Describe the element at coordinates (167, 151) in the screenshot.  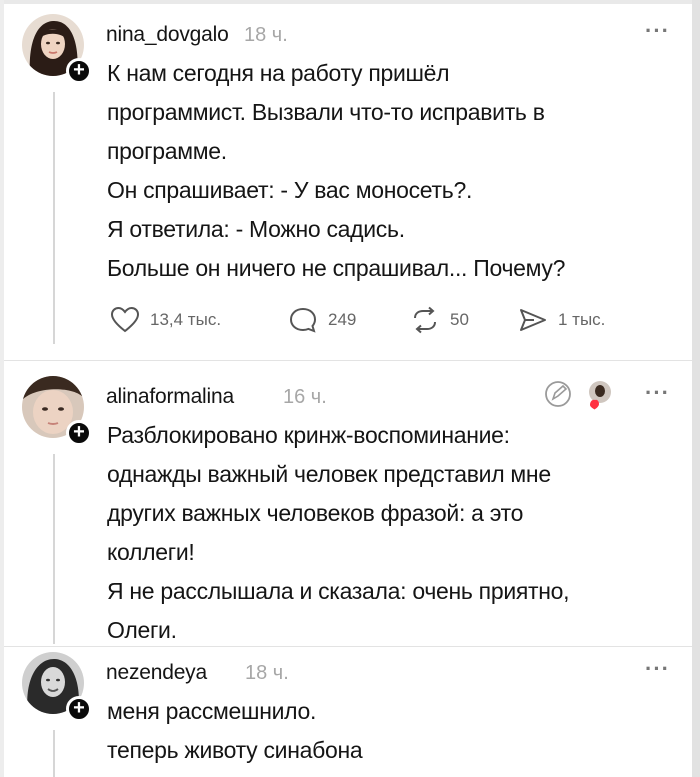
I see `post-text-line: программе.` at that location.